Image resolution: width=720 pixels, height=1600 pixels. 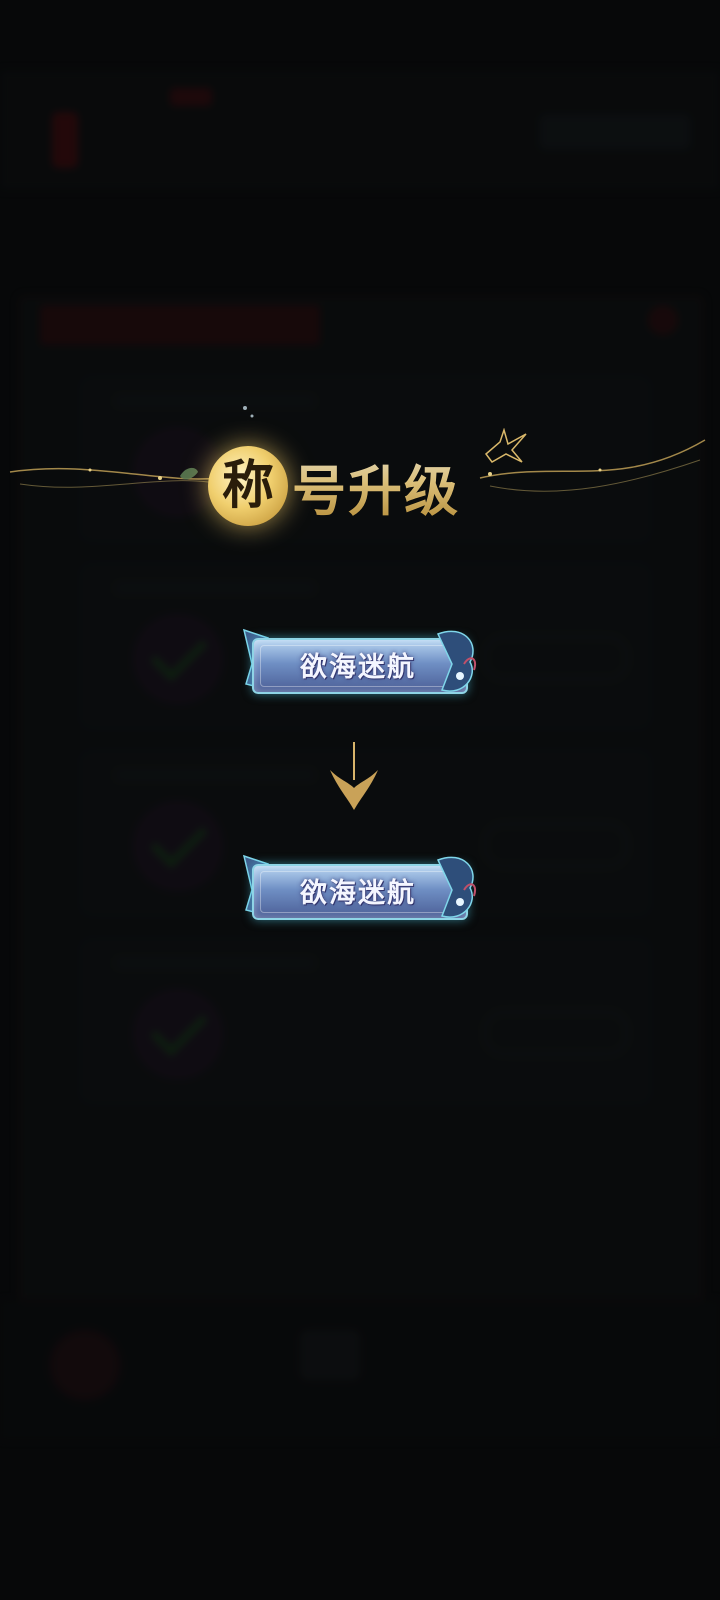 I want to click on title-plaque-before: 欲海迷航, so click(x=361, y=664).